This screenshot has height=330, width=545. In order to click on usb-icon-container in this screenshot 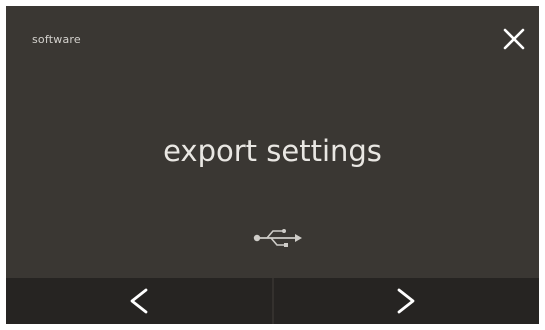, I will do `click(277, 238)`.